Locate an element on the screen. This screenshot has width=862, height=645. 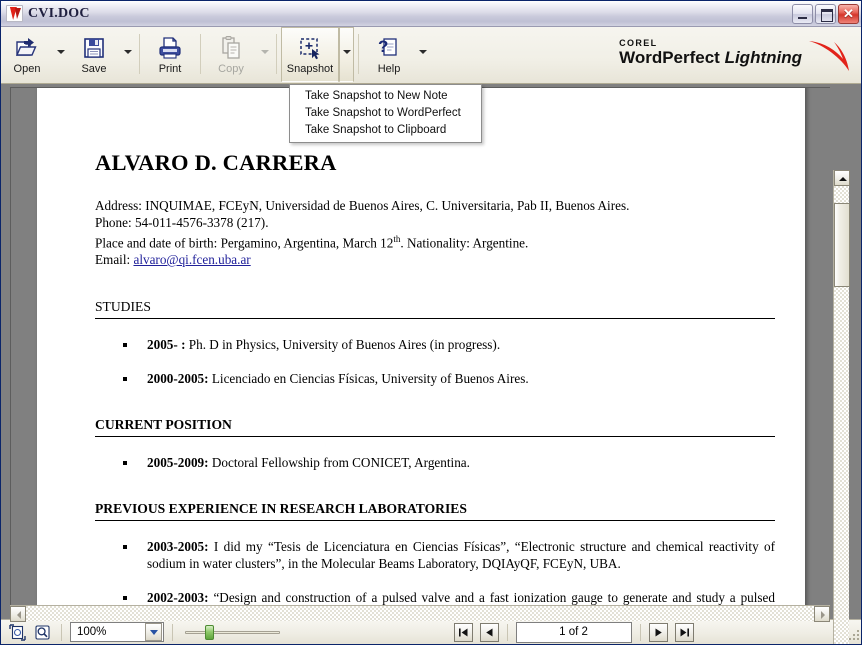
minimize-button is located at coordinates (802, 13).